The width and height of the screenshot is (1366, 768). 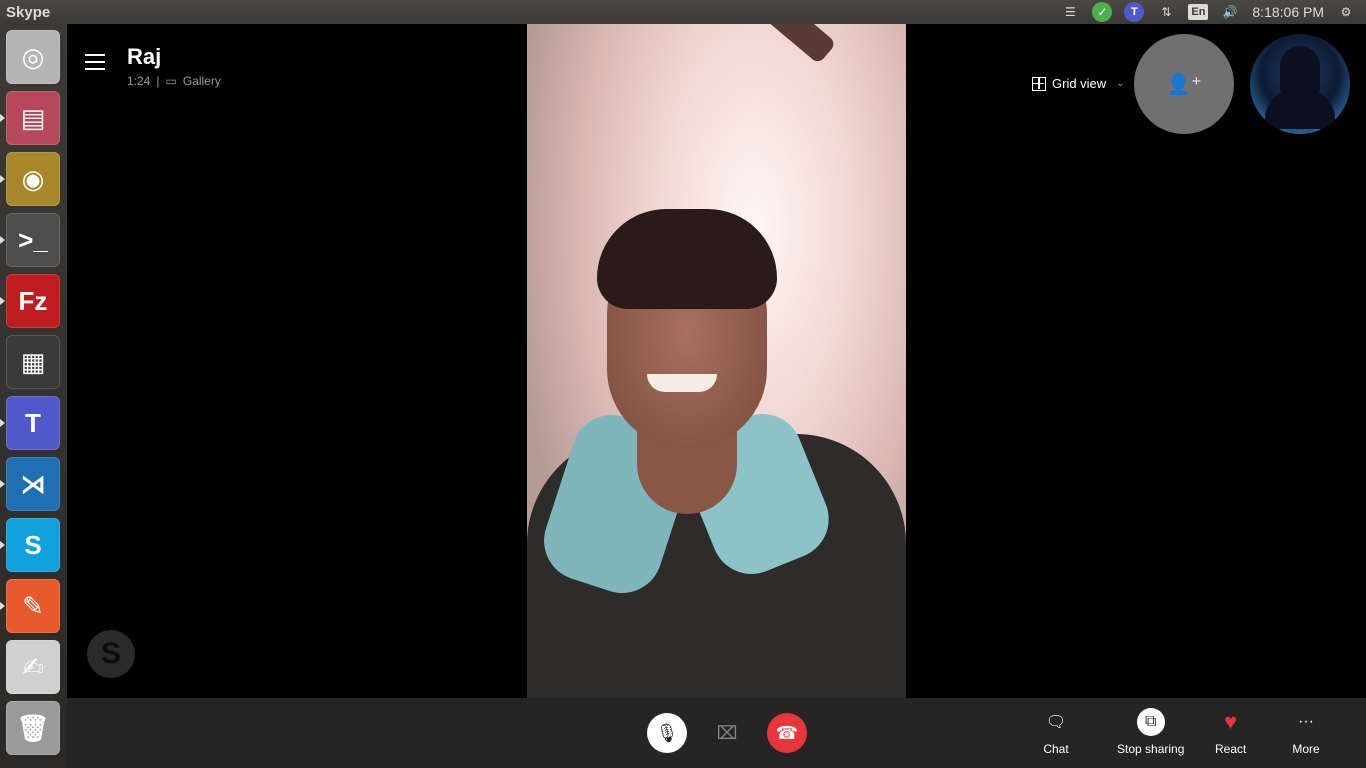 What do you see at coordinates (683, 12) in the screenshot?
I see `system-top-panel: Skype ☰ ✓ T ⇅ En 🔊 8:18:06 PM ⚙` at bounding box center [683, 12].